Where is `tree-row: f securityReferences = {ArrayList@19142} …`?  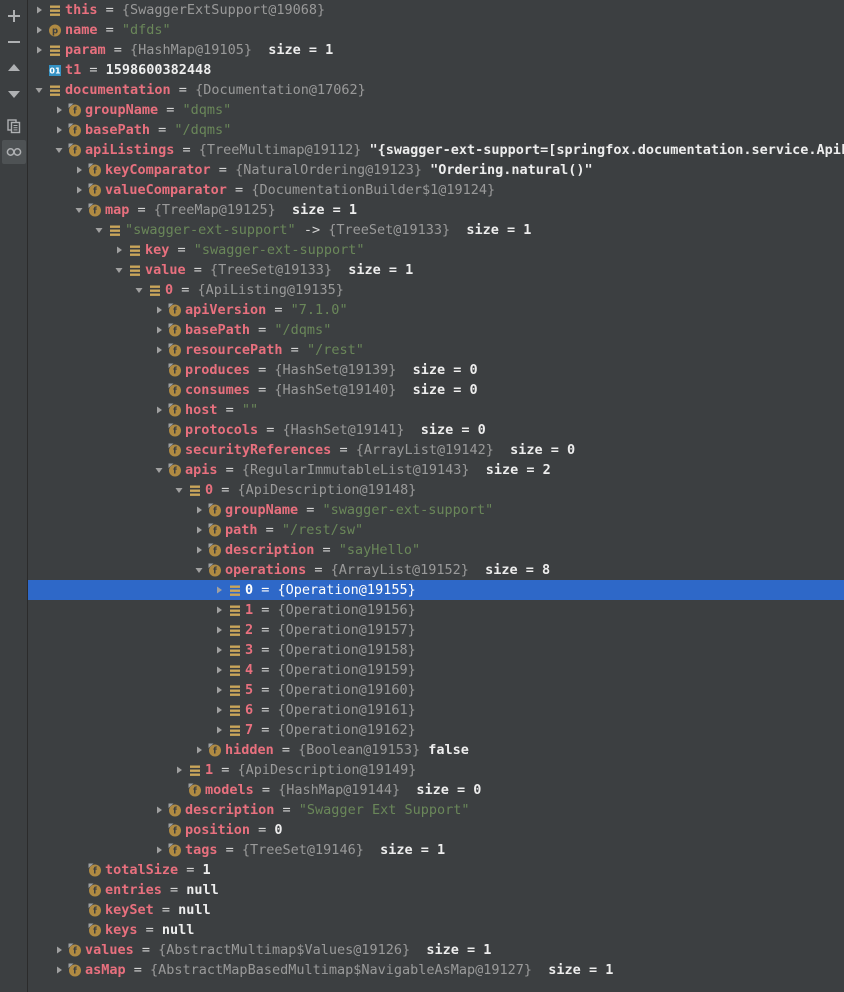
tree-row: f securityReferences = {ArrayList@19142} … is located at coordinates (436, 450).